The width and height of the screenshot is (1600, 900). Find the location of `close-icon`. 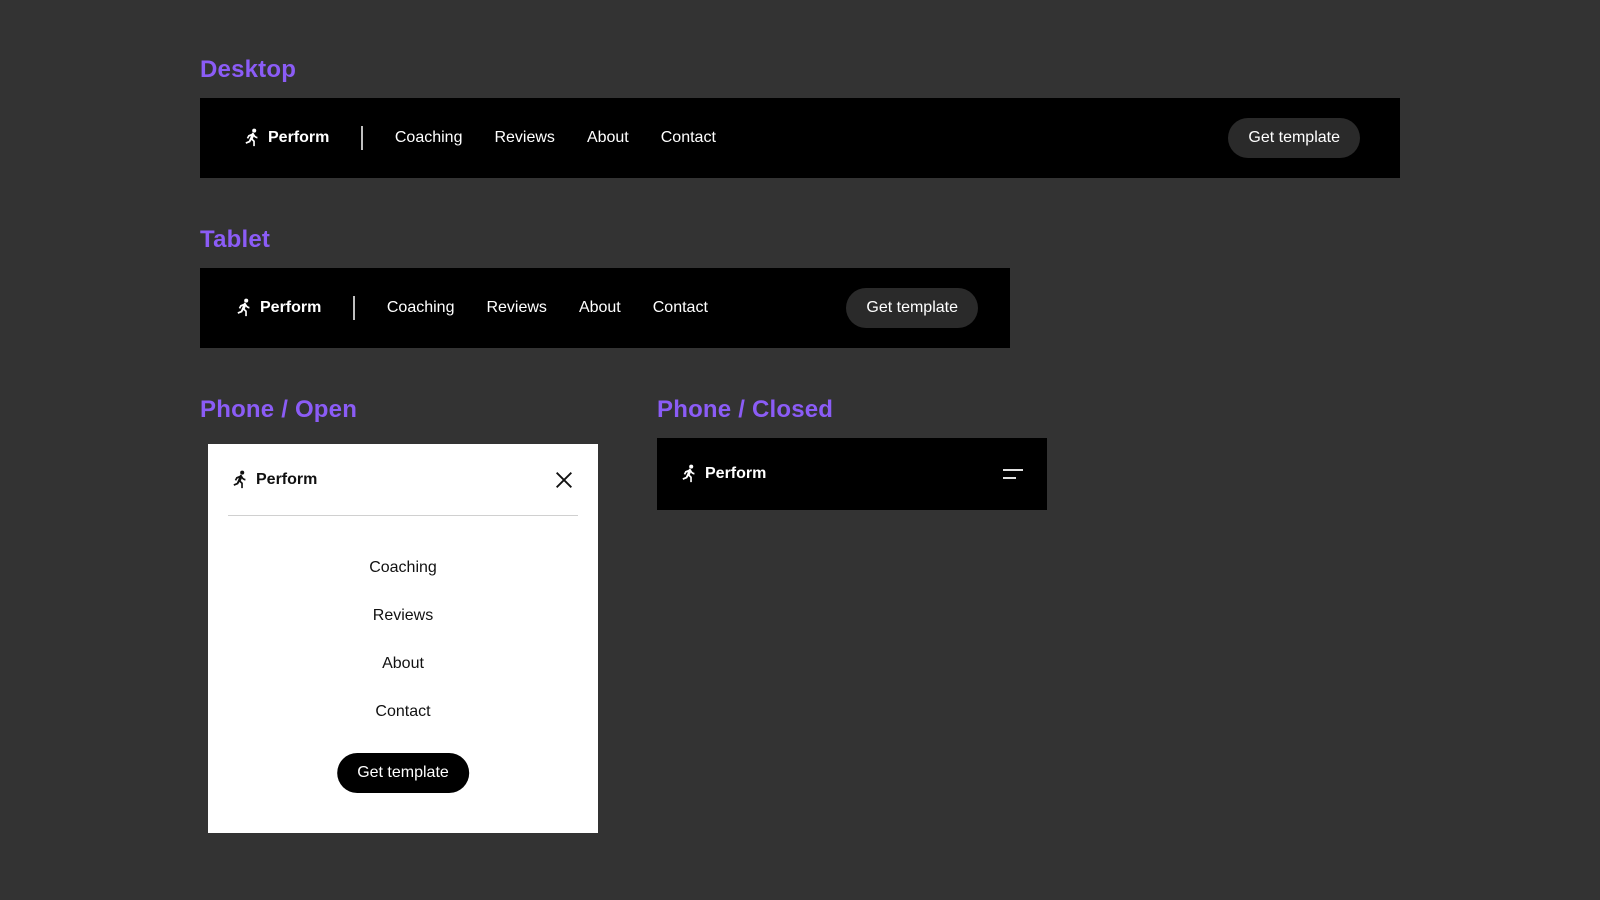

close-icon is located at coordinates (564, 479).